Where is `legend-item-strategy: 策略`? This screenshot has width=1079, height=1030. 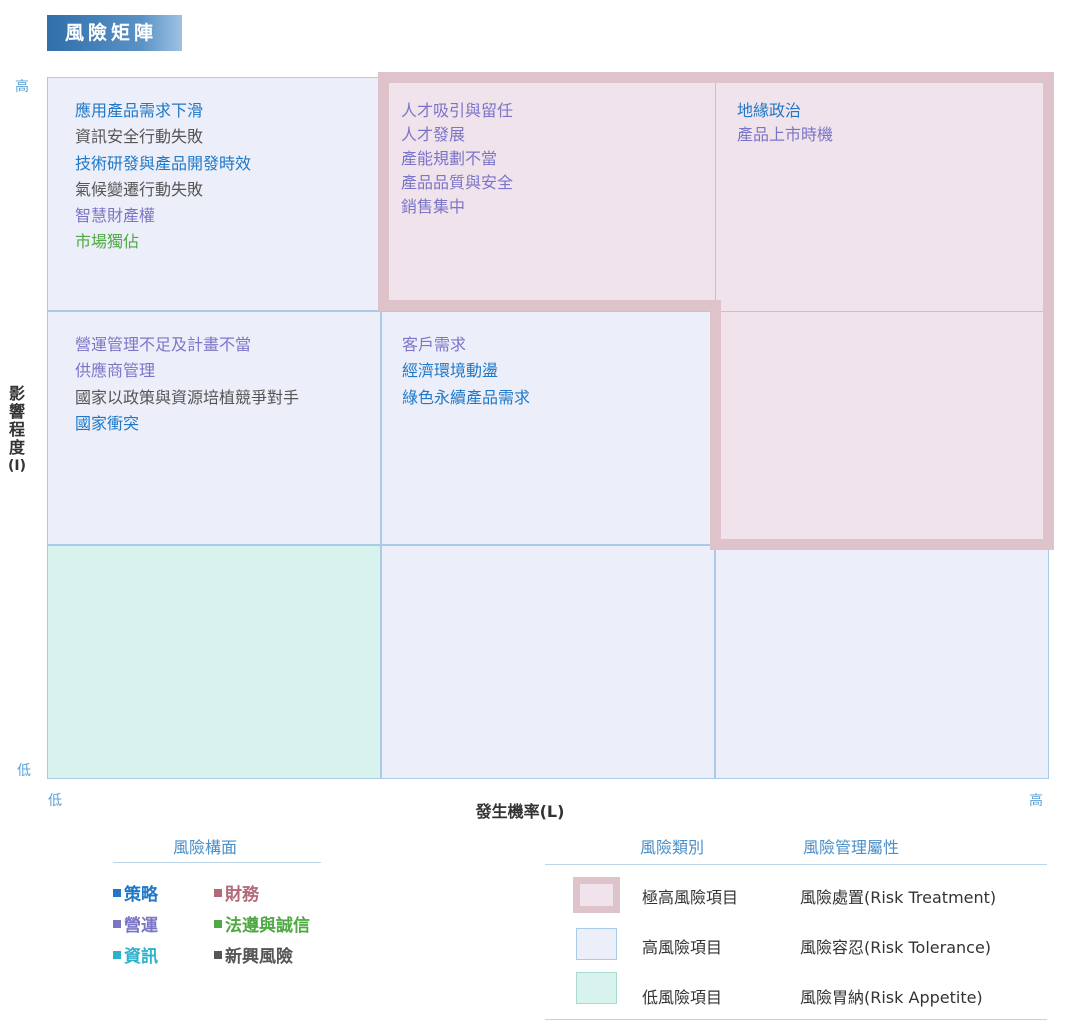 legend-item-strategy: 策略 is located at coordinates (135, 892).